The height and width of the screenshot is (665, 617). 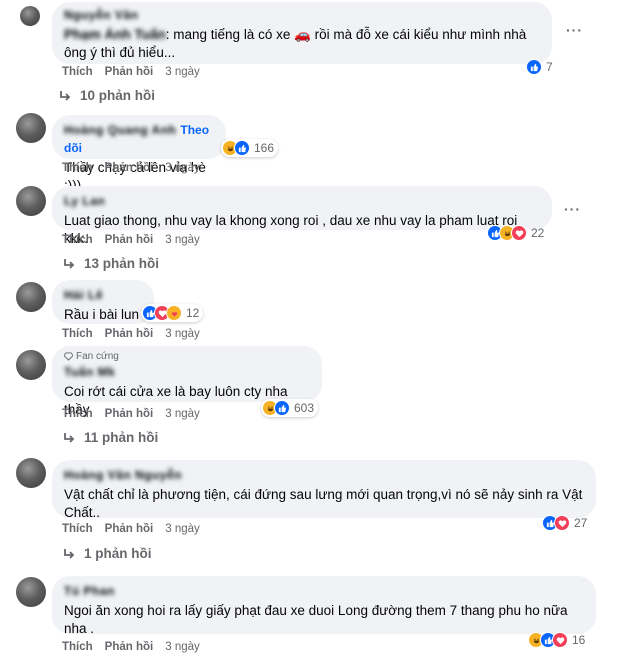 I want to click on view-replies-link: 1 phản hồi, so click(x=107, y=553).